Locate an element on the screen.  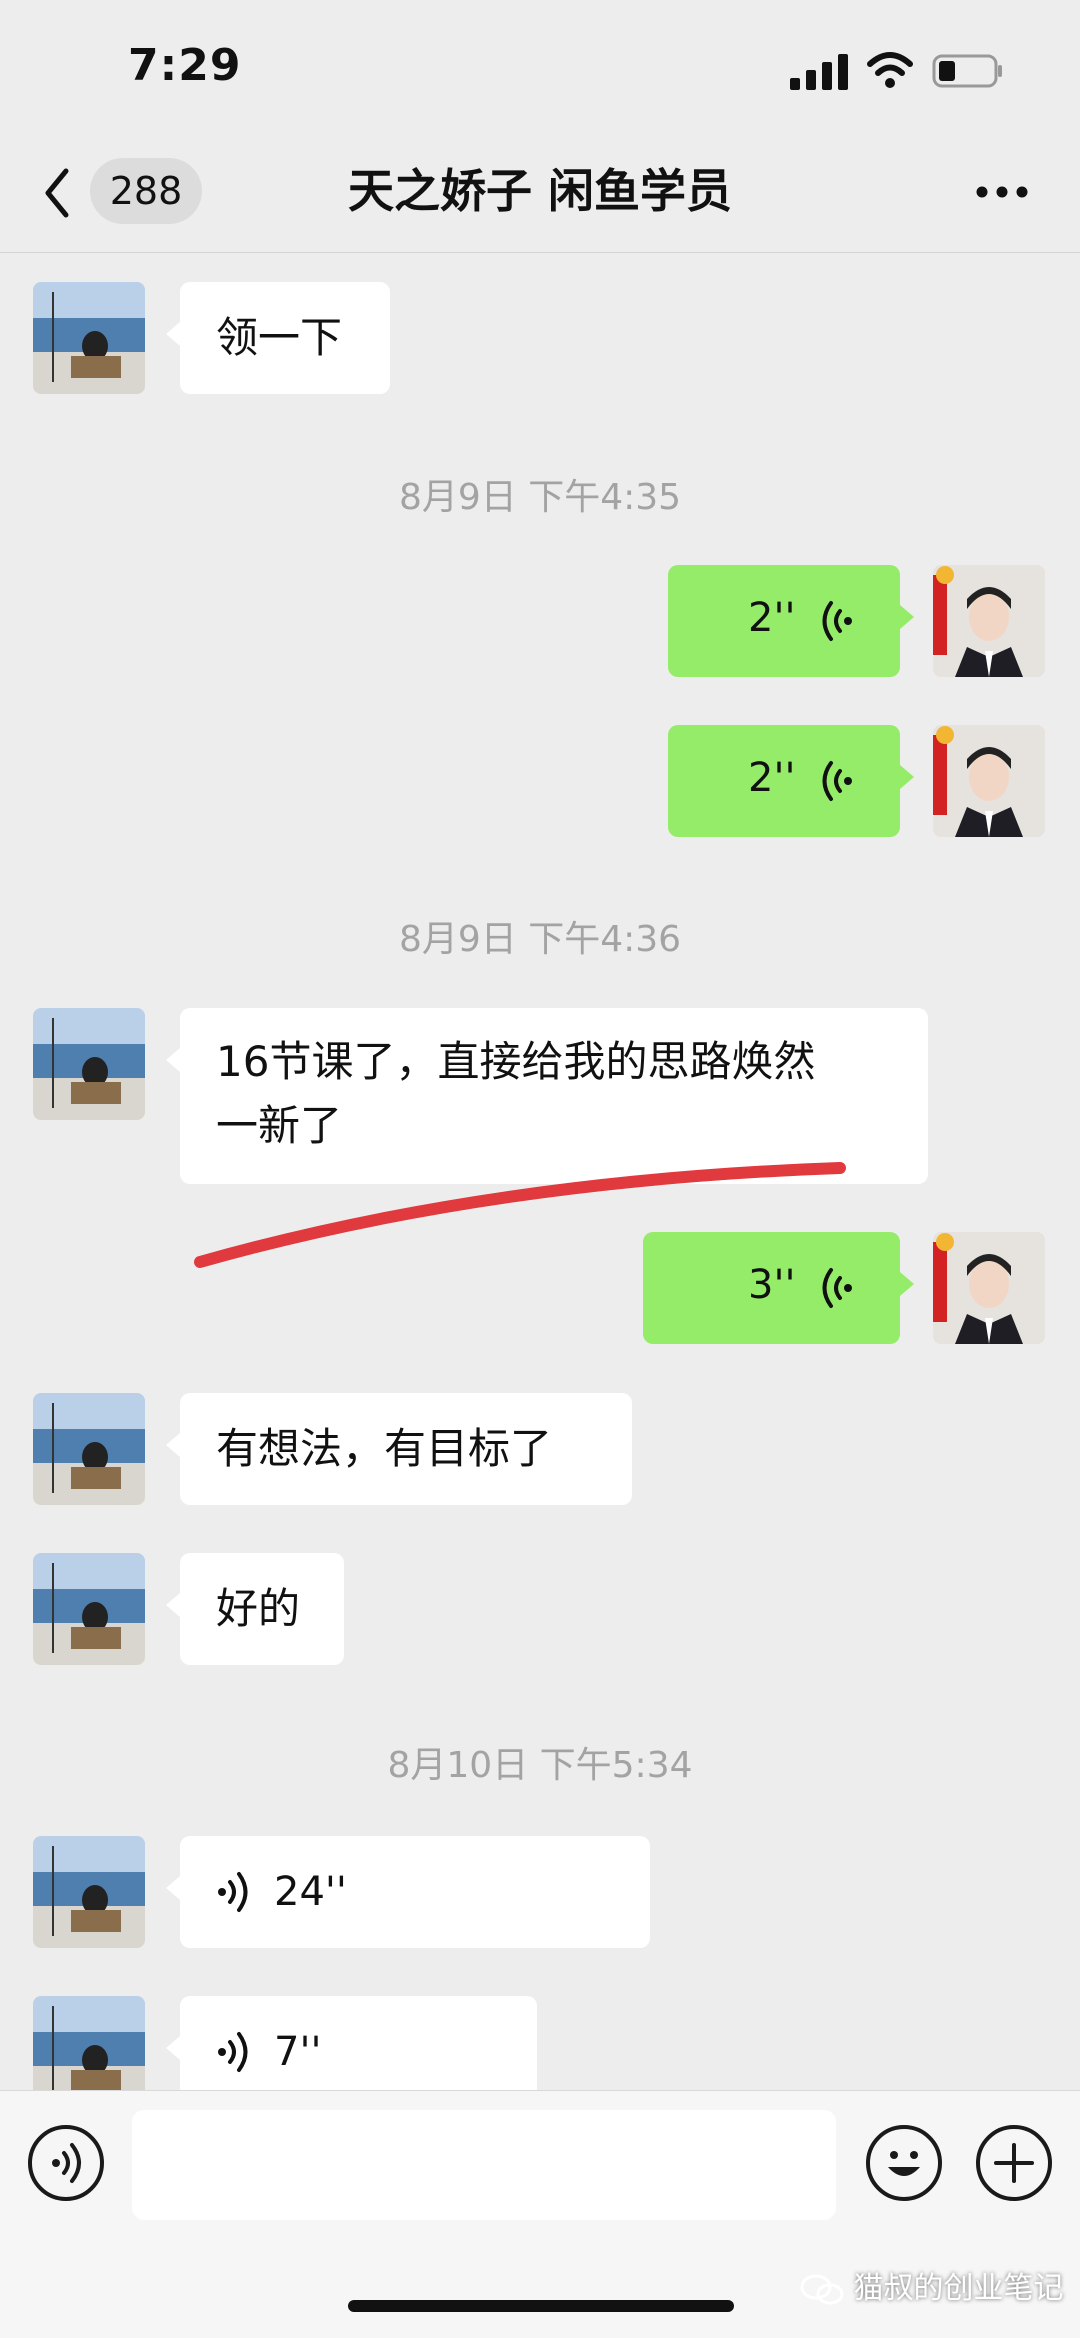
voice-duration: 24'' is located at coordinates (310, 1892).